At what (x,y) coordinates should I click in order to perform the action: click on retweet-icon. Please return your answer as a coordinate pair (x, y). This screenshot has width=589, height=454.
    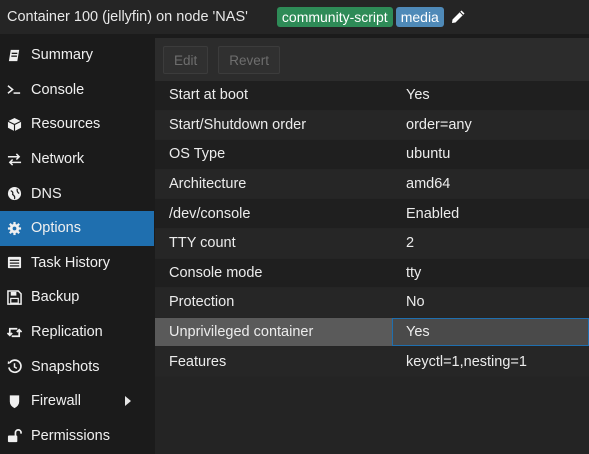
    Looking at the image, I should click on (14, 332).